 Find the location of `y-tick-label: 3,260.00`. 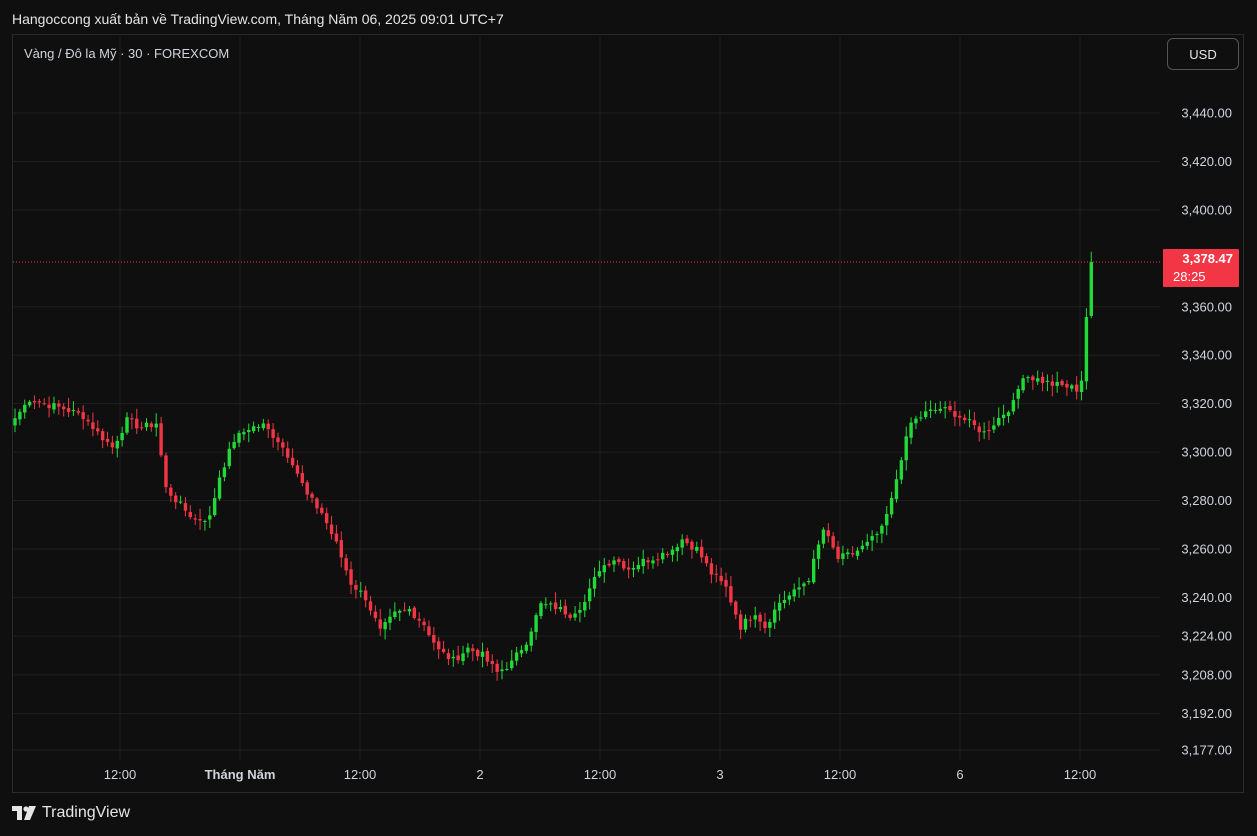

y-tick-label: 3,260.00 is located at coordinates (1206, 548).